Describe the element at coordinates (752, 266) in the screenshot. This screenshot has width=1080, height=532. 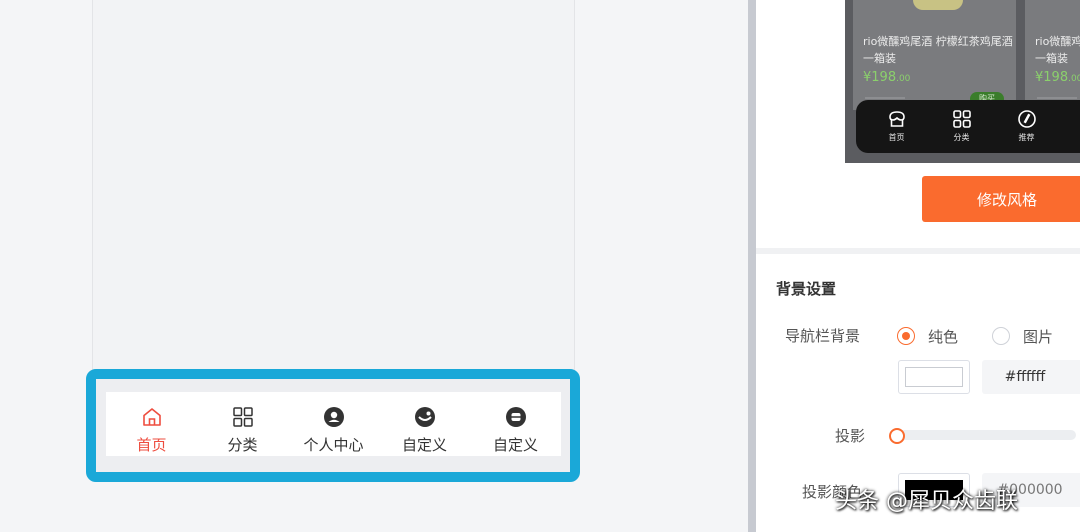
I see `panel-divider` at that location.